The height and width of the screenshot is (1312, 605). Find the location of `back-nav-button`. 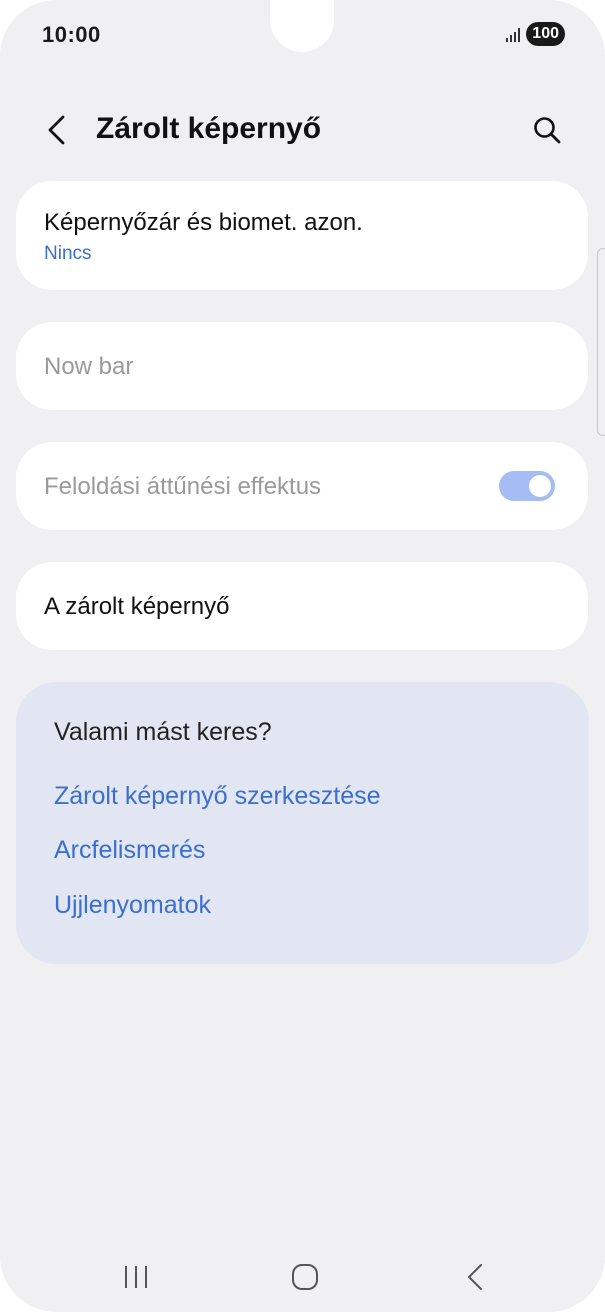

back-nav-button is located at coordinates (475, 1277).